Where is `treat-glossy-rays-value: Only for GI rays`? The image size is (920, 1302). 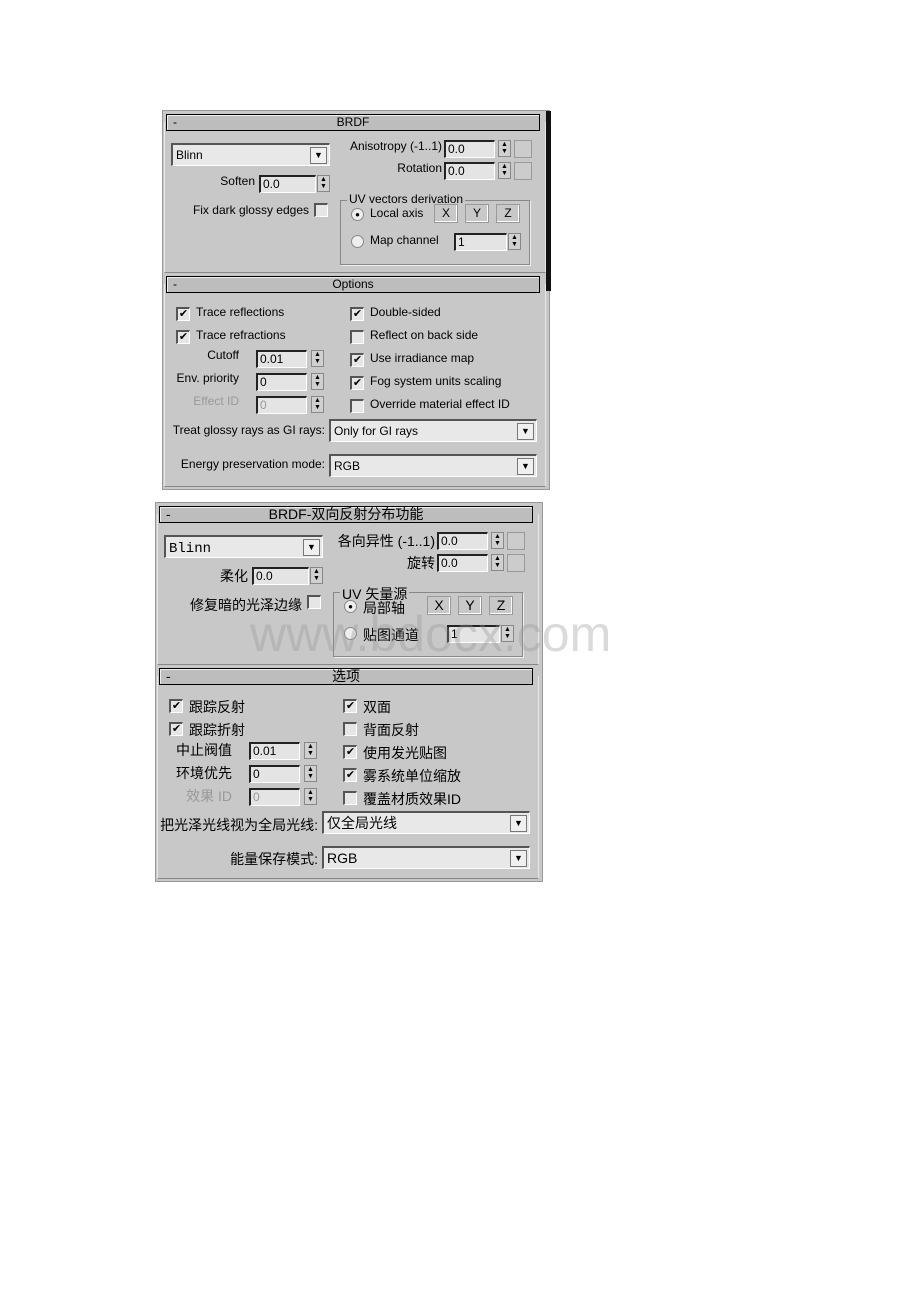
treat-glossy-rays-value: Only for GI rays is located at coordinates (376, 431).